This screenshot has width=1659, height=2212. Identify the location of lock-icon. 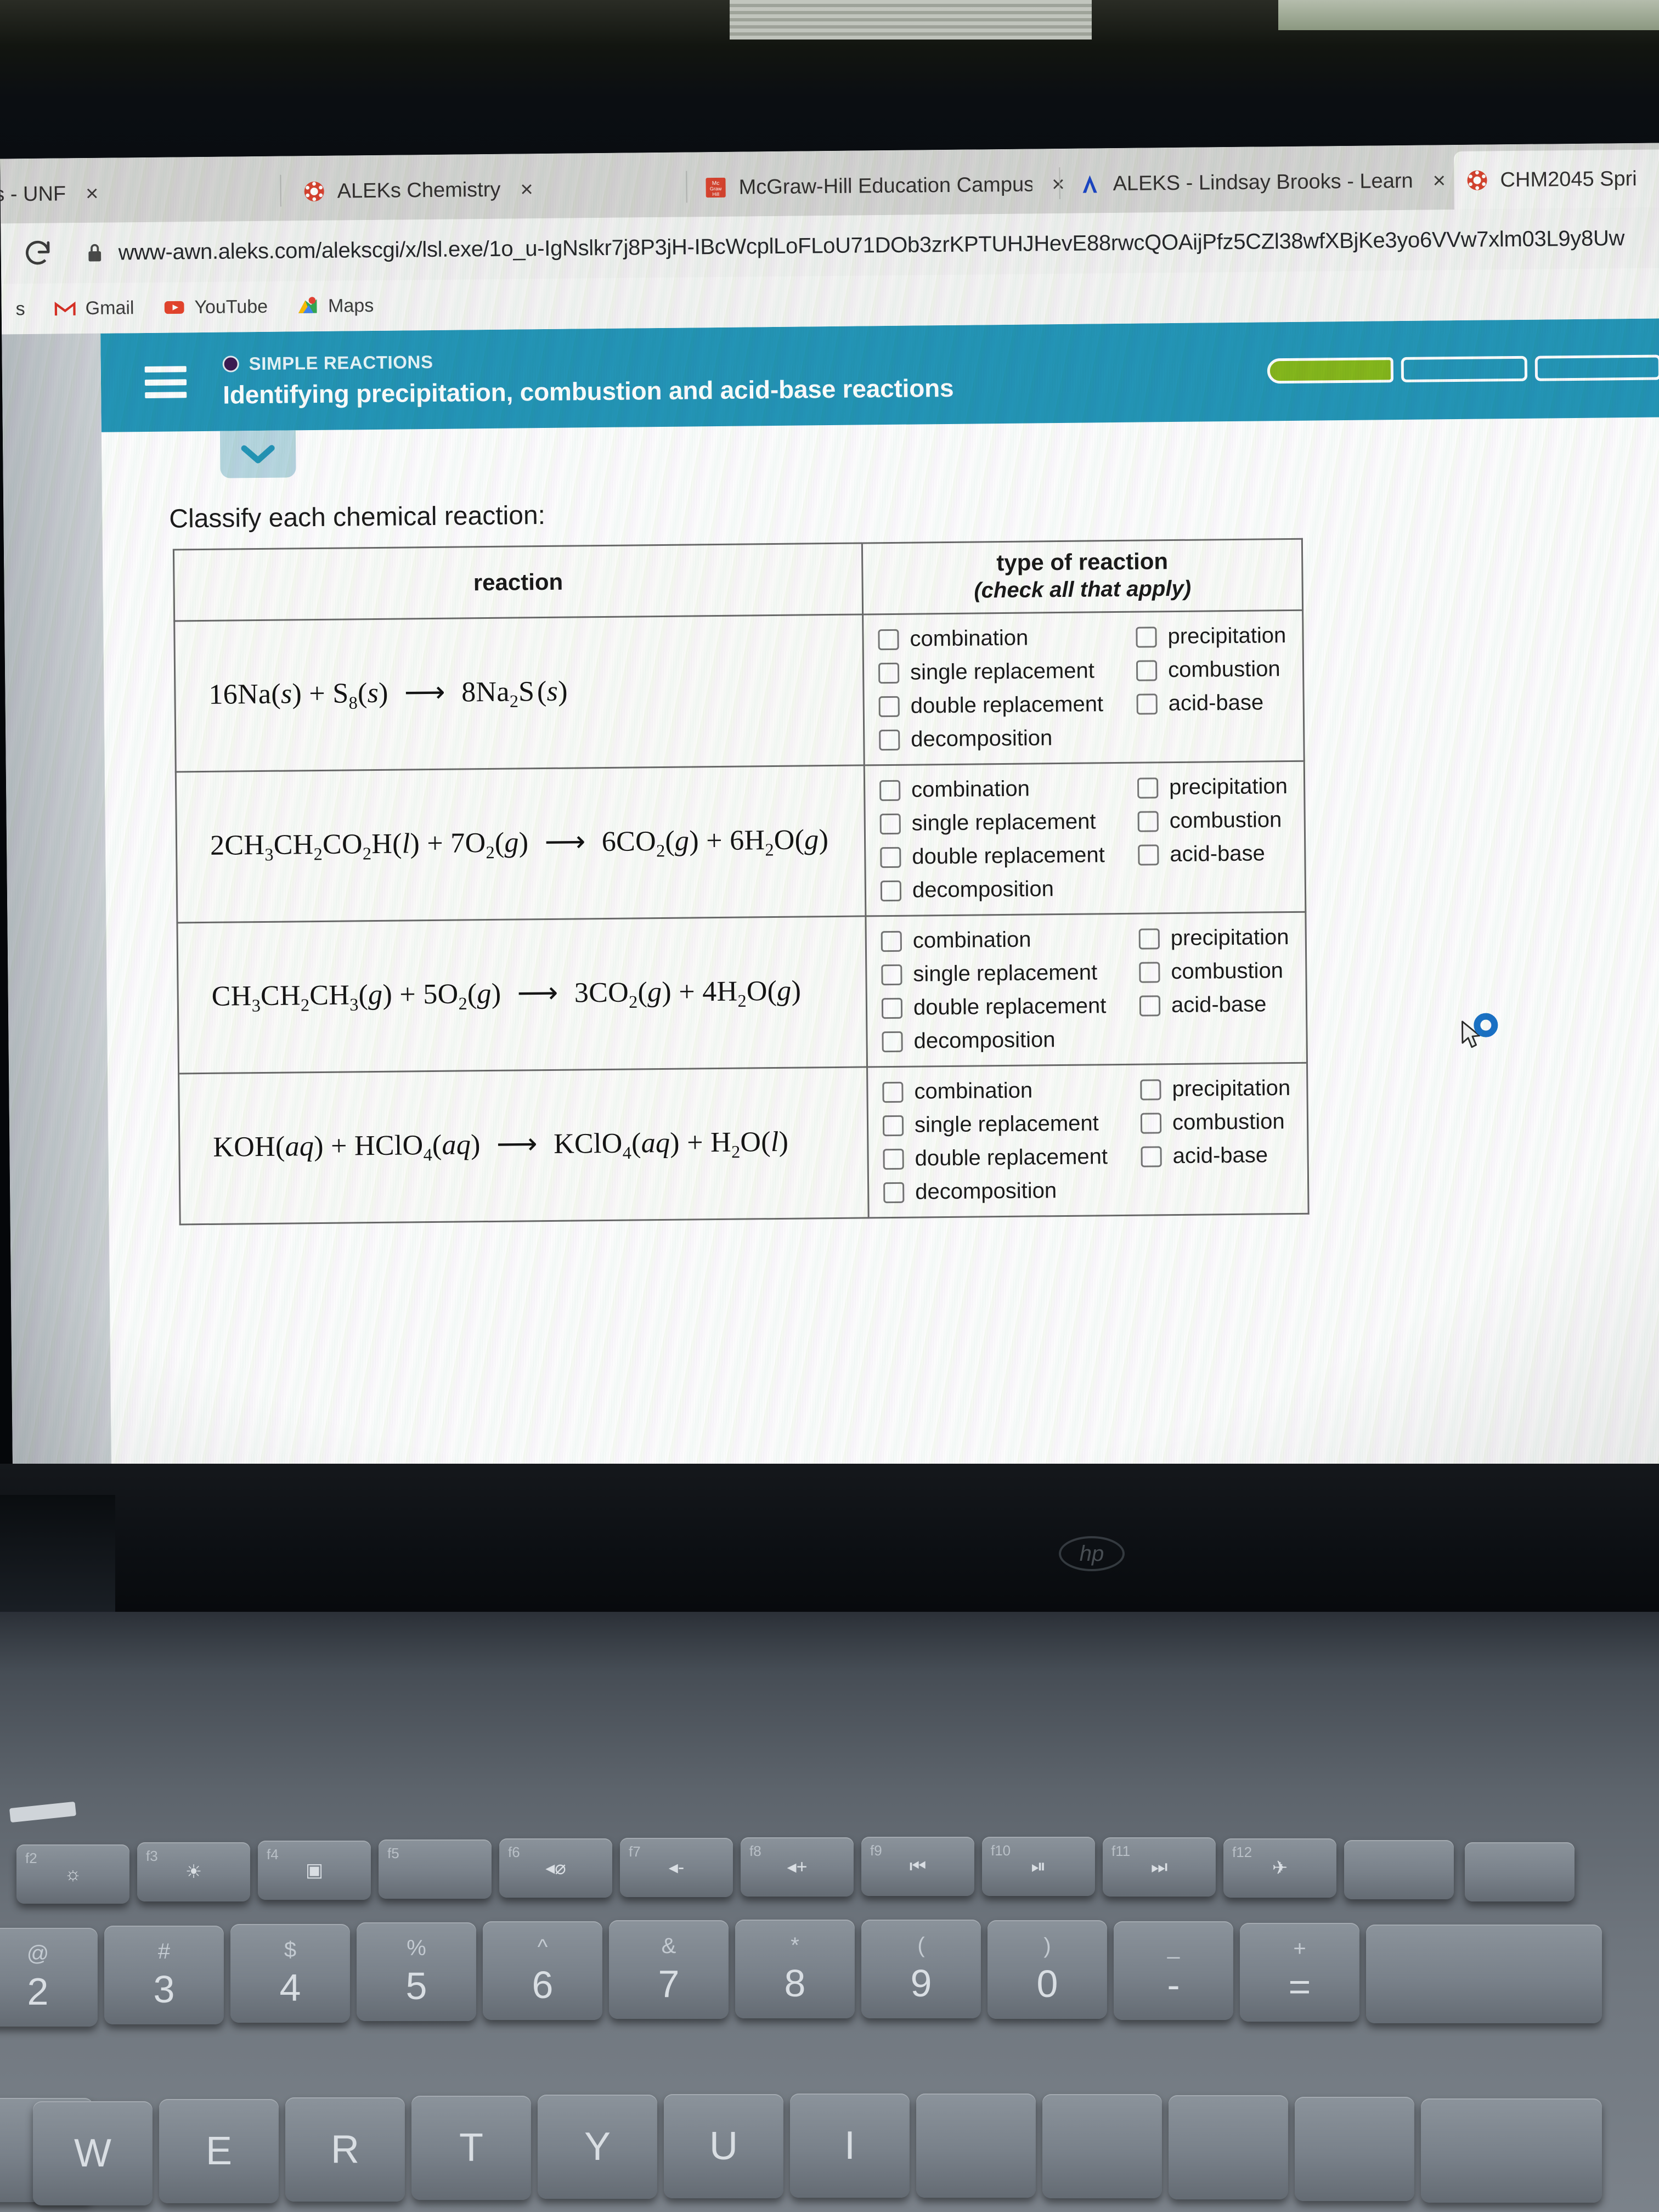
(95, 253).